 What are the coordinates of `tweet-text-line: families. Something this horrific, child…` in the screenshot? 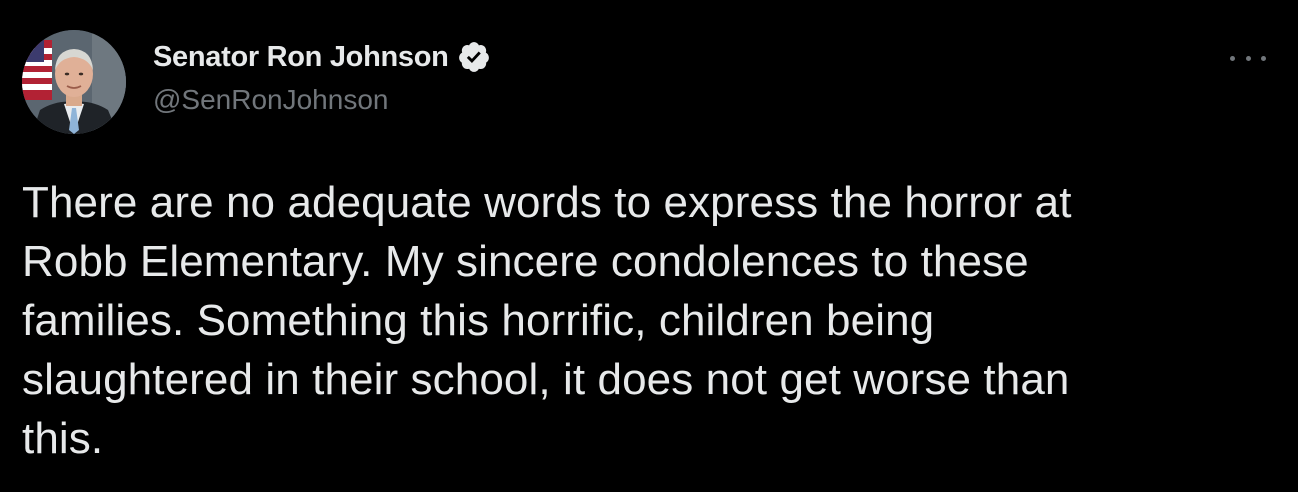 It's located at (478, 320).